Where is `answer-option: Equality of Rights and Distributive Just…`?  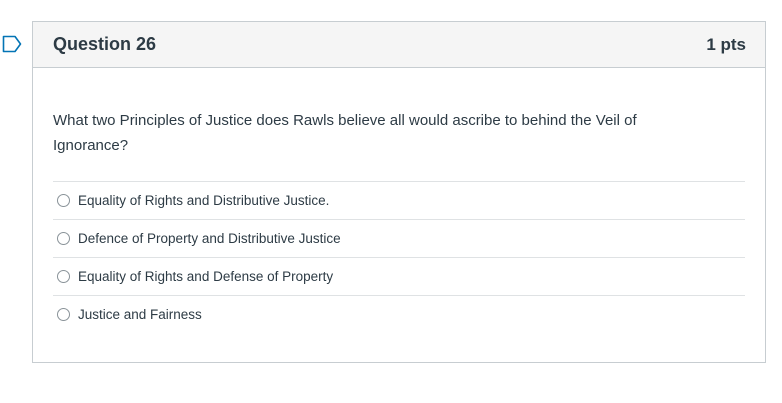
answer-option: Equality of Rights and Distributive Just… is located at coordinates (399, 201).